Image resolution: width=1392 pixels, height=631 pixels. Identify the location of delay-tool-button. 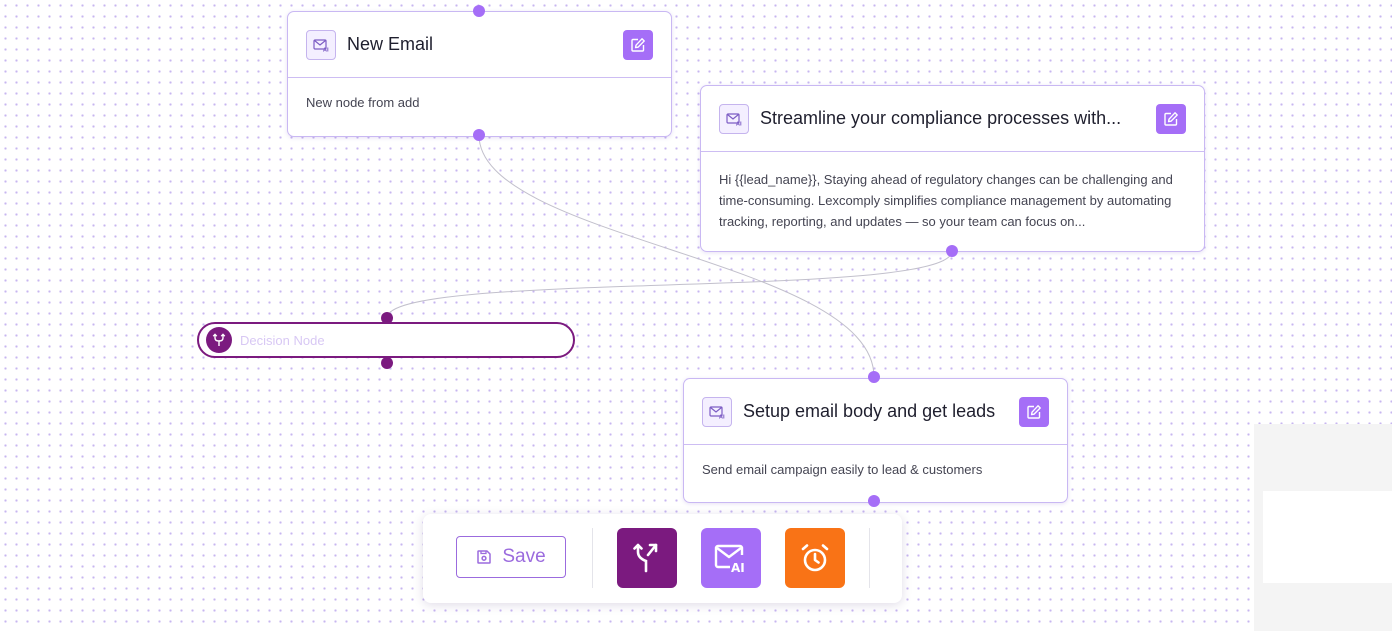
(815, 558).